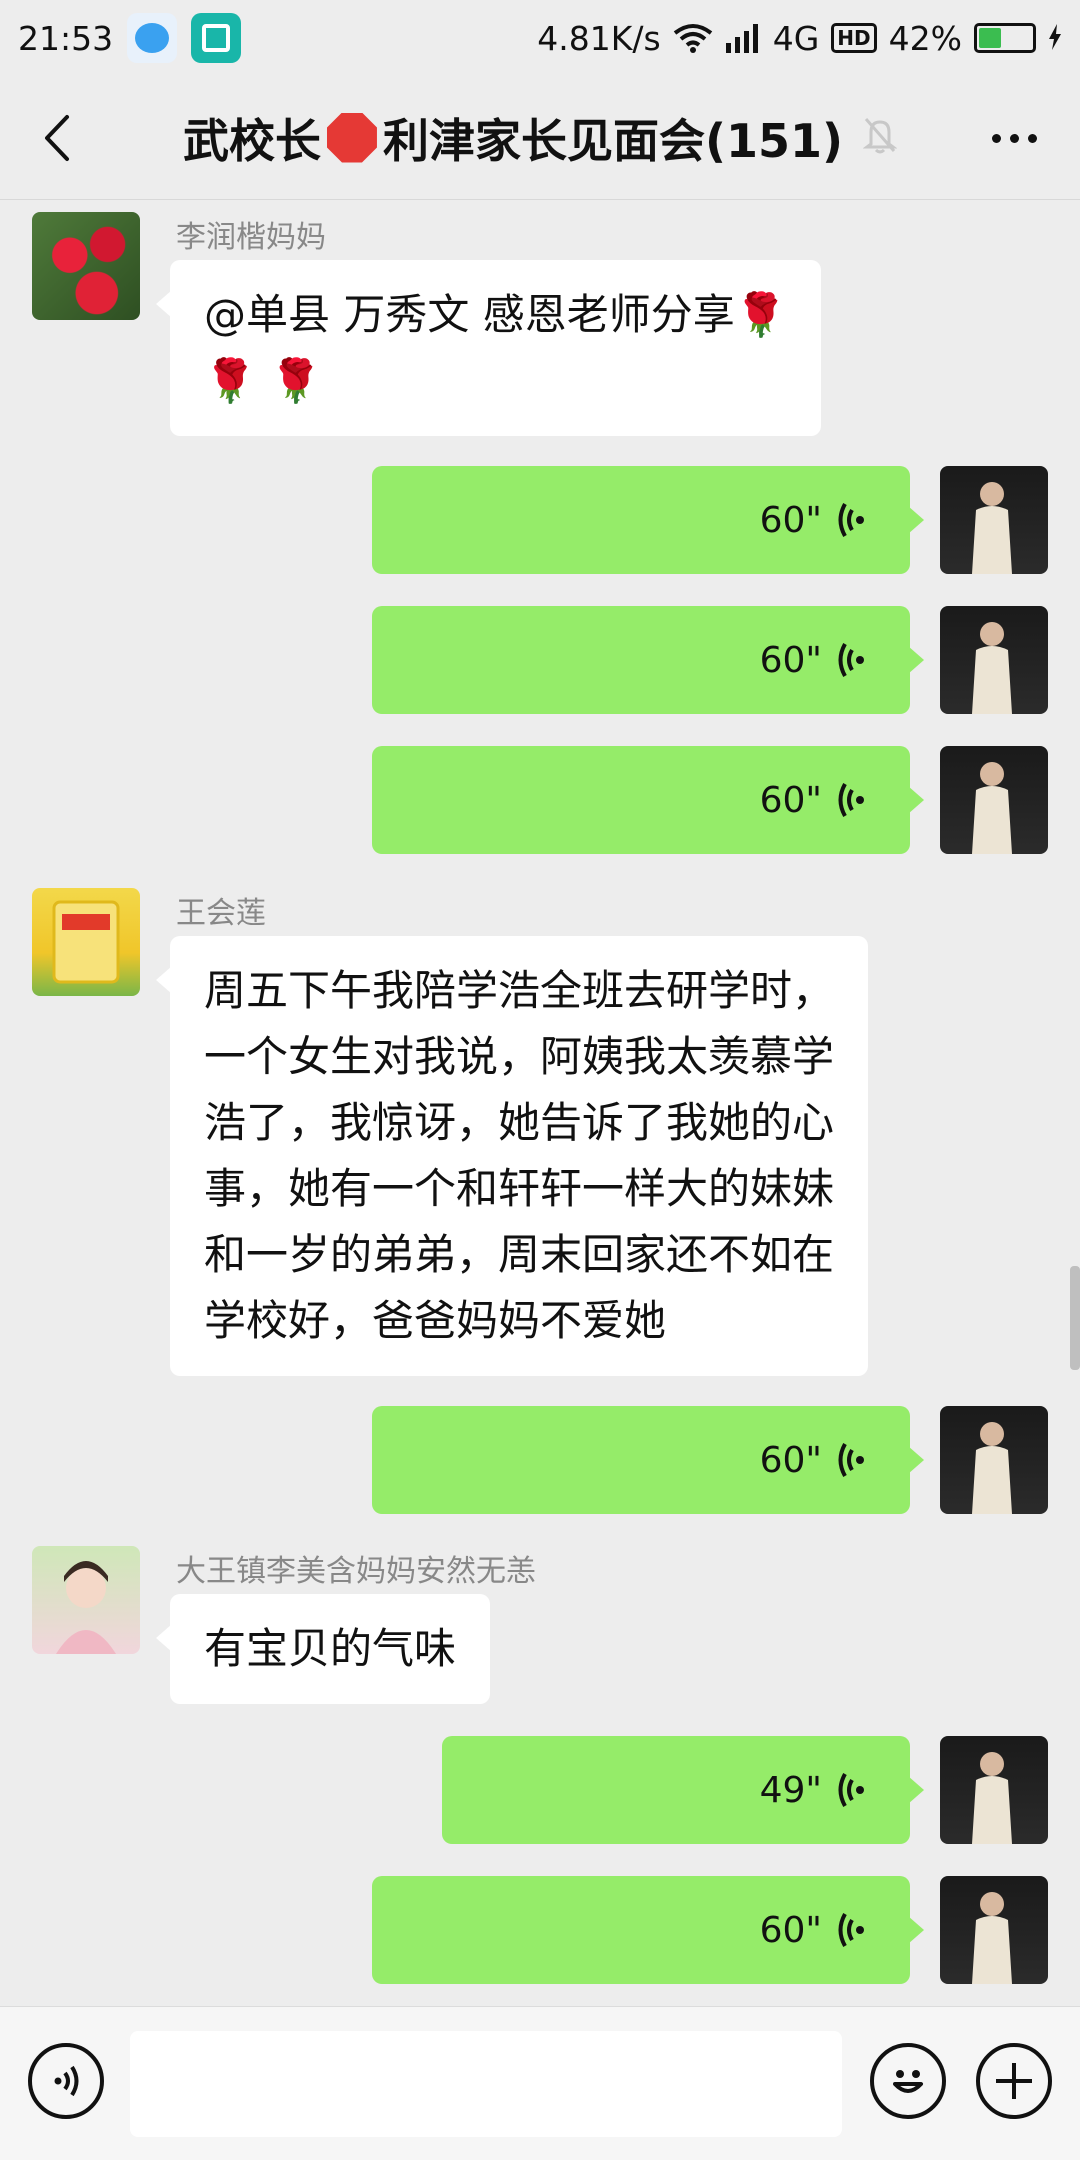  Describe the element at coordinates (854, 38) in the screenshot. I see `hd-badge: HD` at that location.